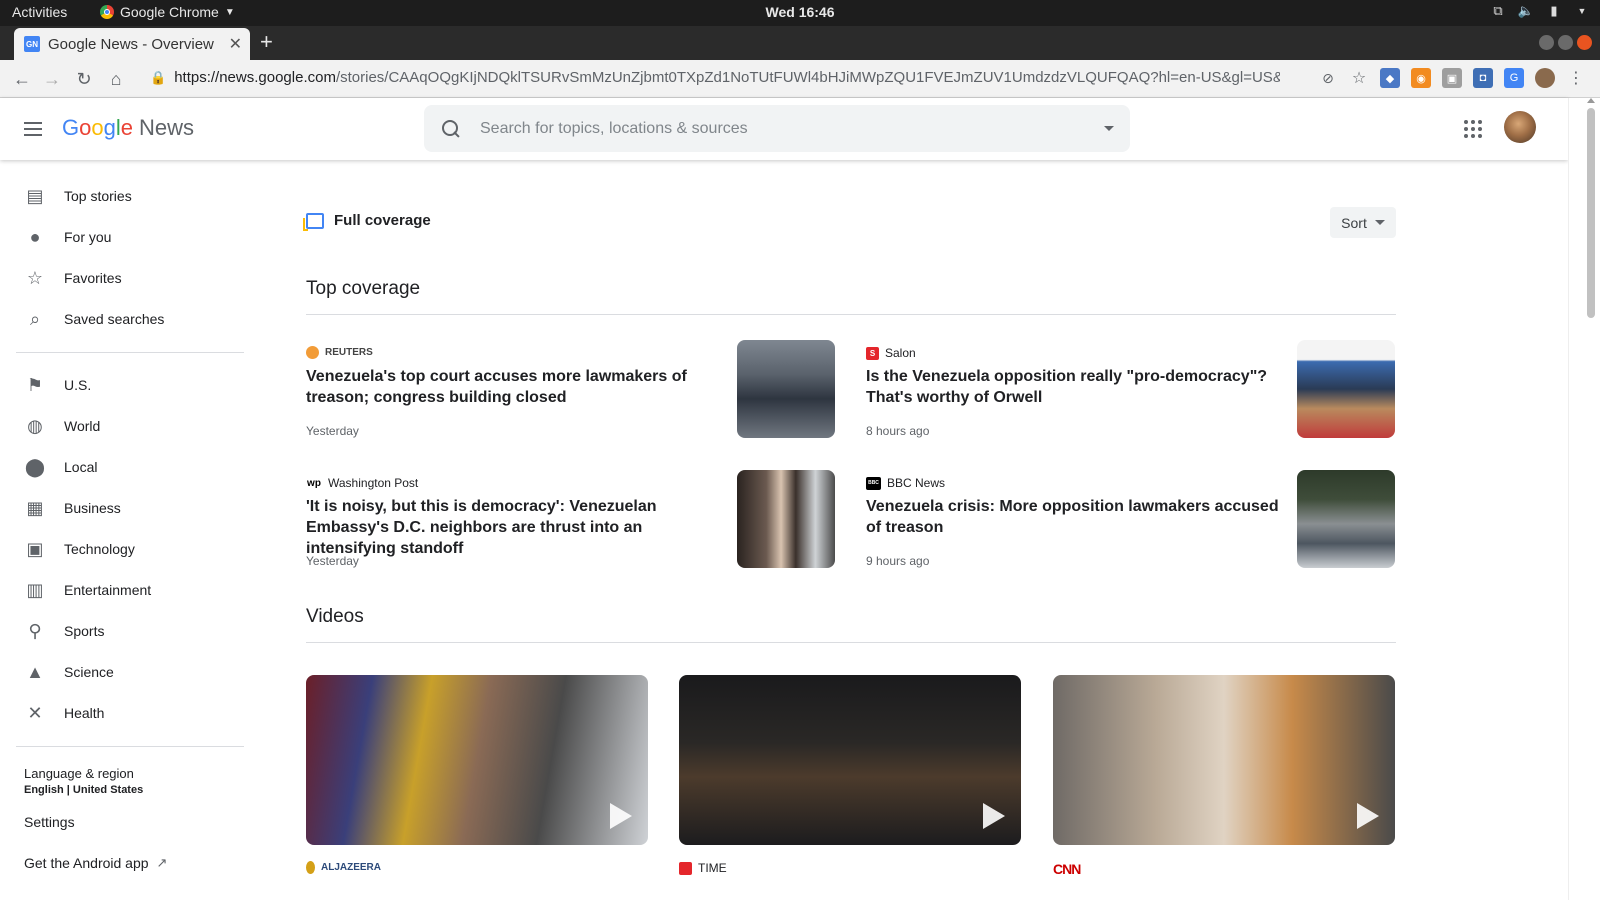 The width and height of the screenshot is (1600, 900). Describe the element at coordinates (95, 863) in the screenshot. I see `android-app-link: Get the Android app ↗` at that location.